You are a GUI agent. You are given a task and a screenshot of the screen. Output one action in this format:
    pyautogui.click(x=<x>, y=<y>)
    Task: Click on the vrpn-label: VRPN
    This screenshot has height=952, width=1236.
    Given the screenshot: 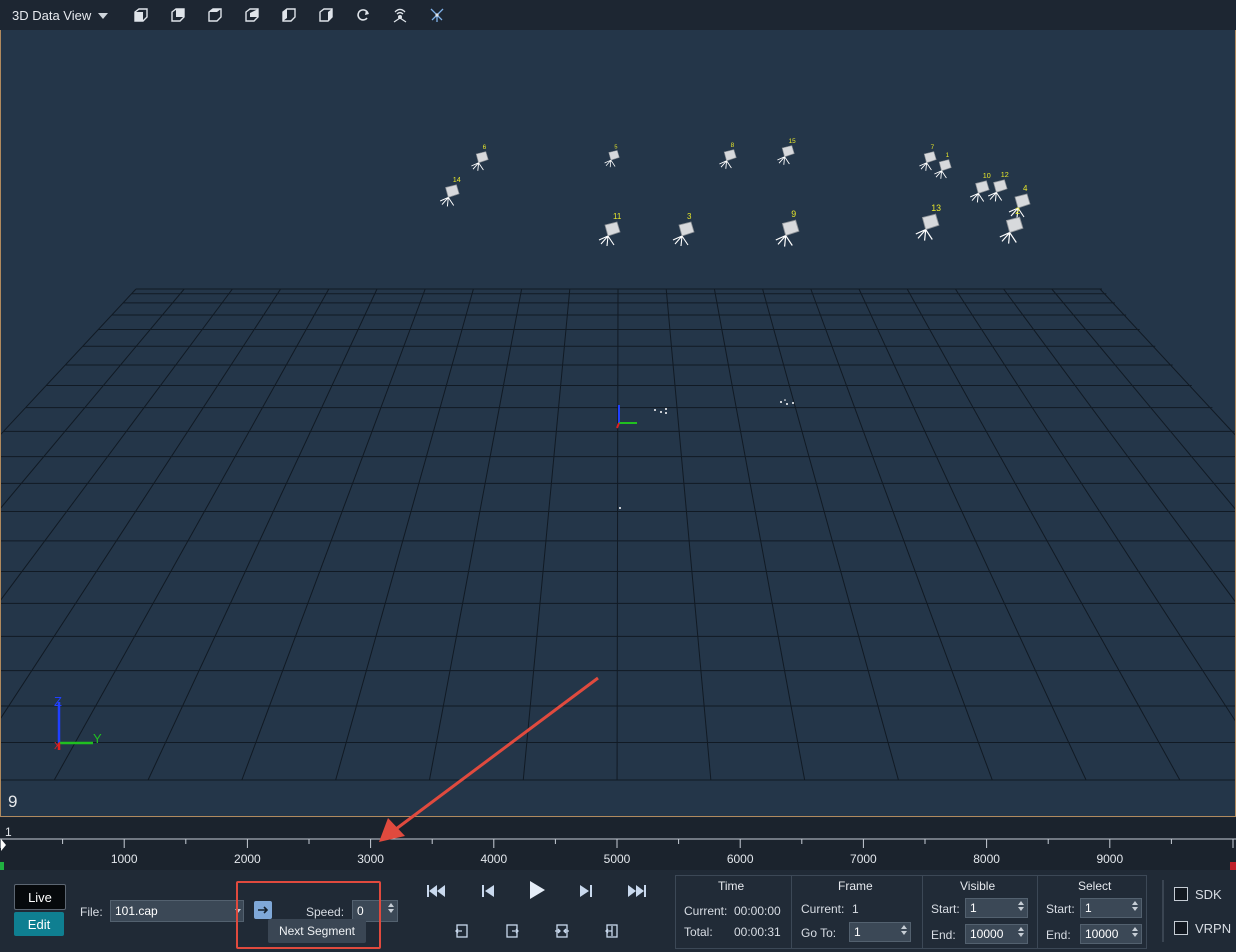 What is the action you would take?
    pyautogui.click(x=1213, y=928)
    